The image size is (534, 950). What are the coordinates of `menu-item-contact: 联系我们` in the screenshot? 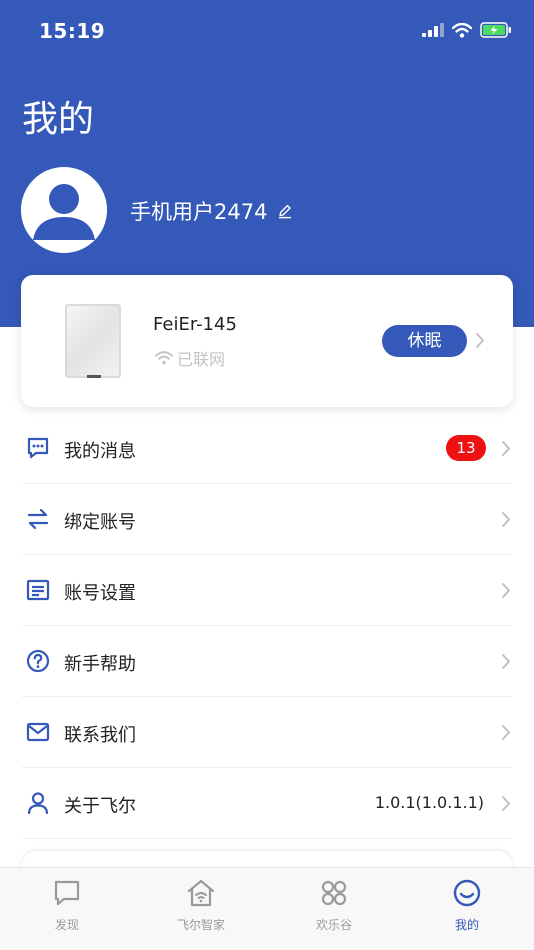 It's located at (267, 732).